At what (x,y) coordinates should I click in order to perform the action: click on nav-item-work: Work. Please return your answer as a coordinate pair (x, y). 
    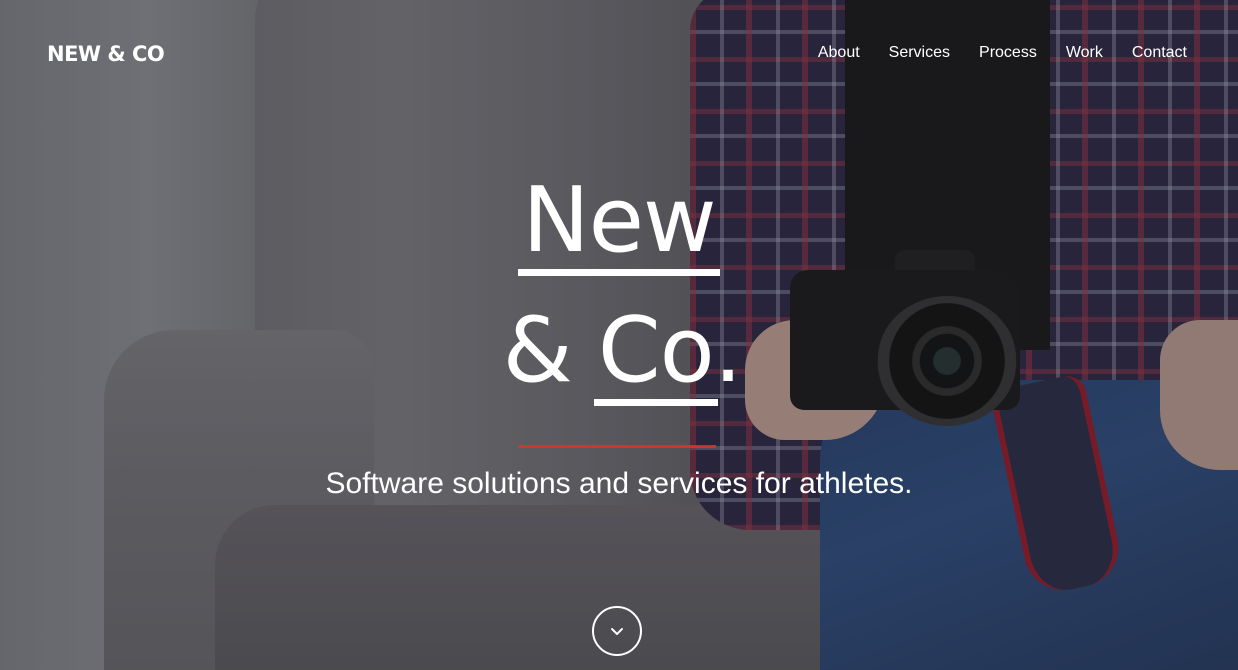
    Looking at the image, I should click on (1084, 53).